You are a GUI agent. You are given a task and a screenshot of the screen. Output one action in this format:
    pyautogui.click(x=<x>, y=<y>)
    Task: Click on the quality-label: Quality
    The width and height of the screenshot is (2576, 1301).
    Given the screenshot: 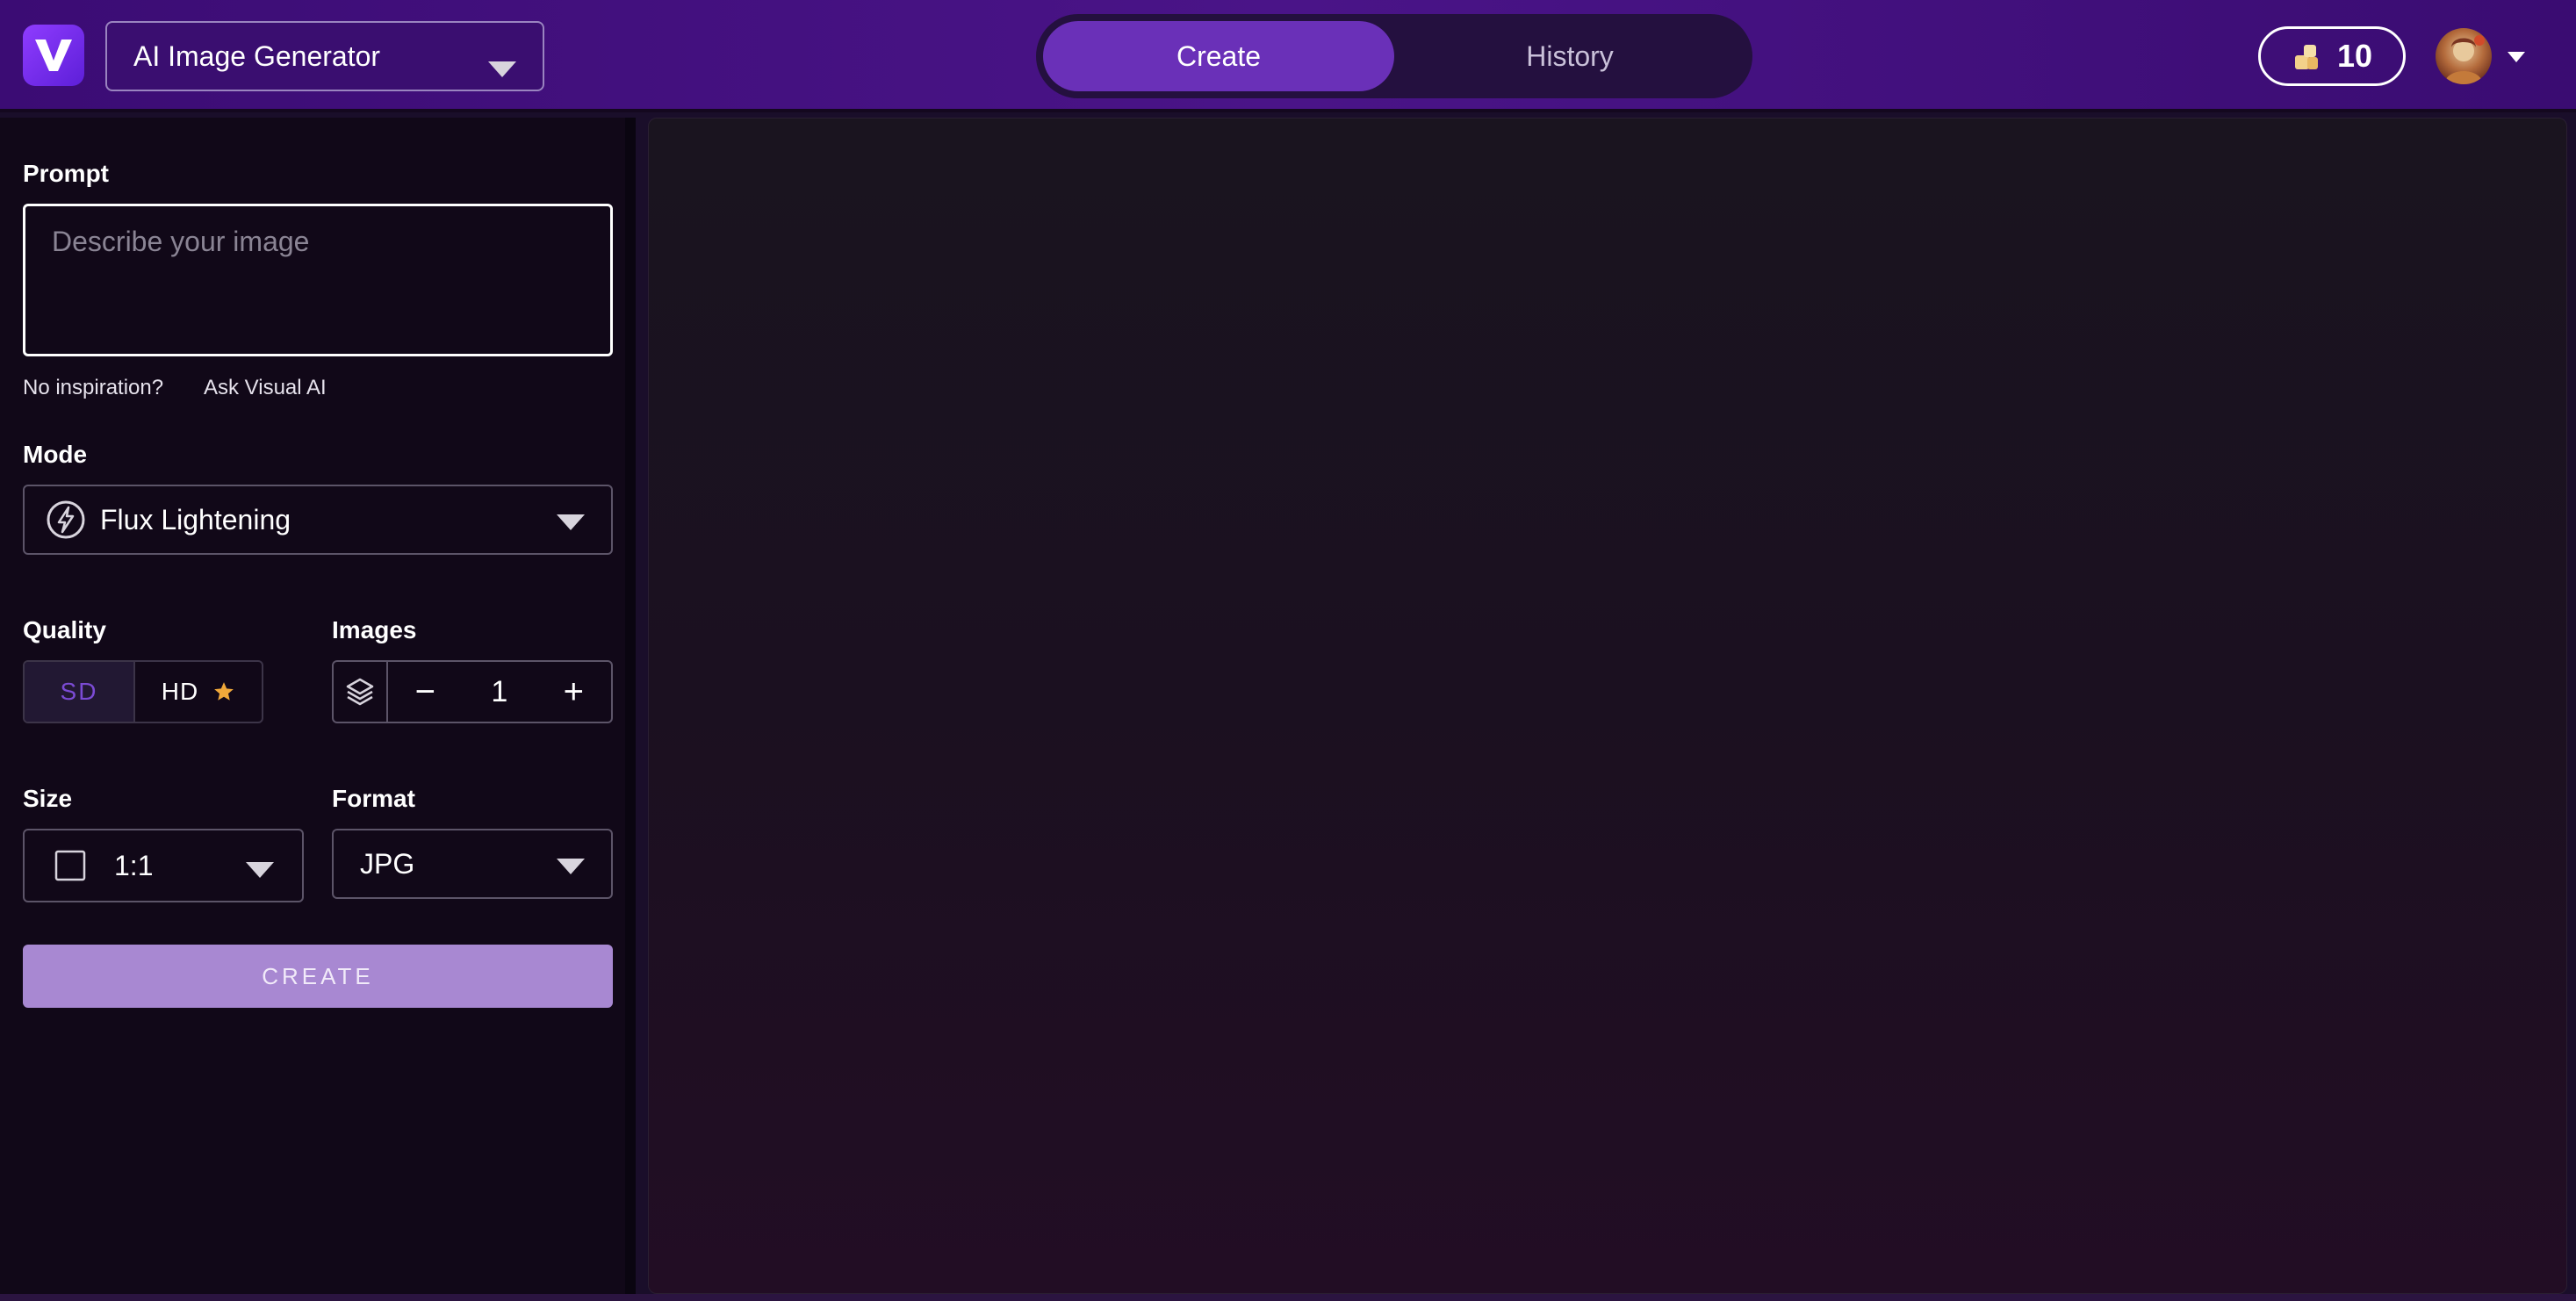 What is the action you would take?
    pyautogui.click(x=64, y=630)
    